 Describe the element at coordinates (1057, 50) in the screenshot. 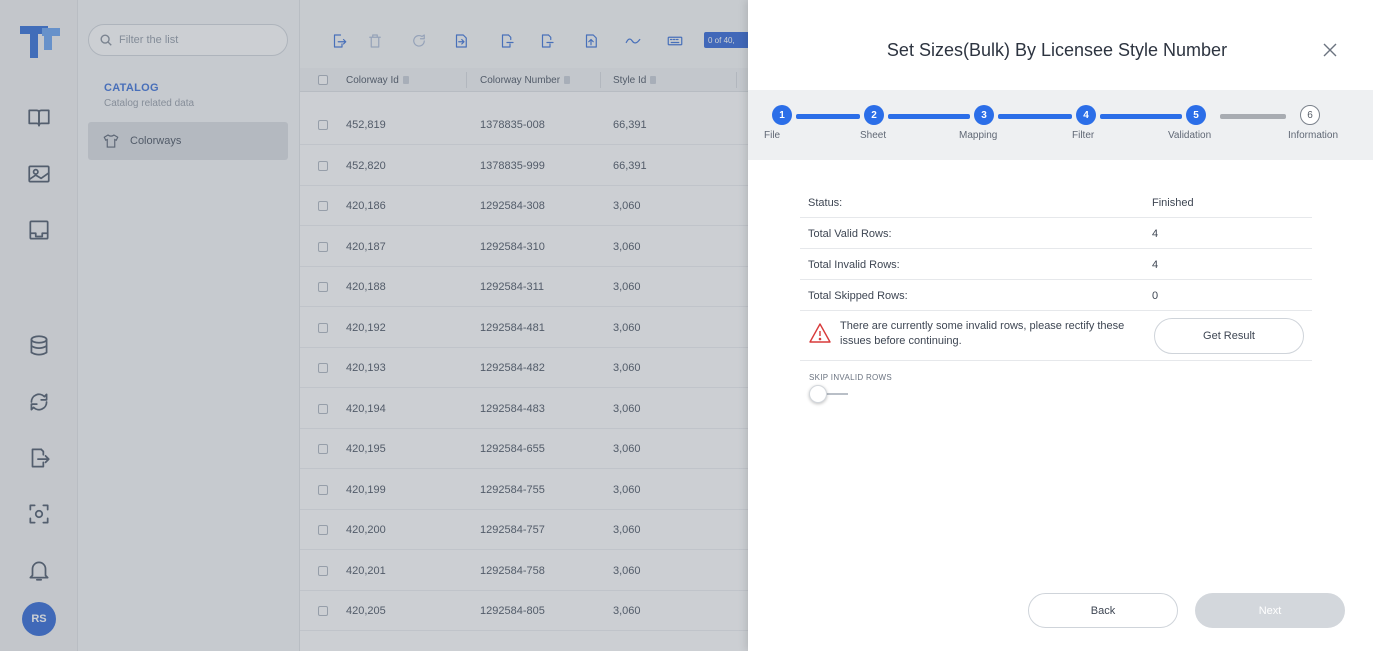

I see `dialog-title: Set Sizes(Bulk) By Licensee Style Number` at that location.